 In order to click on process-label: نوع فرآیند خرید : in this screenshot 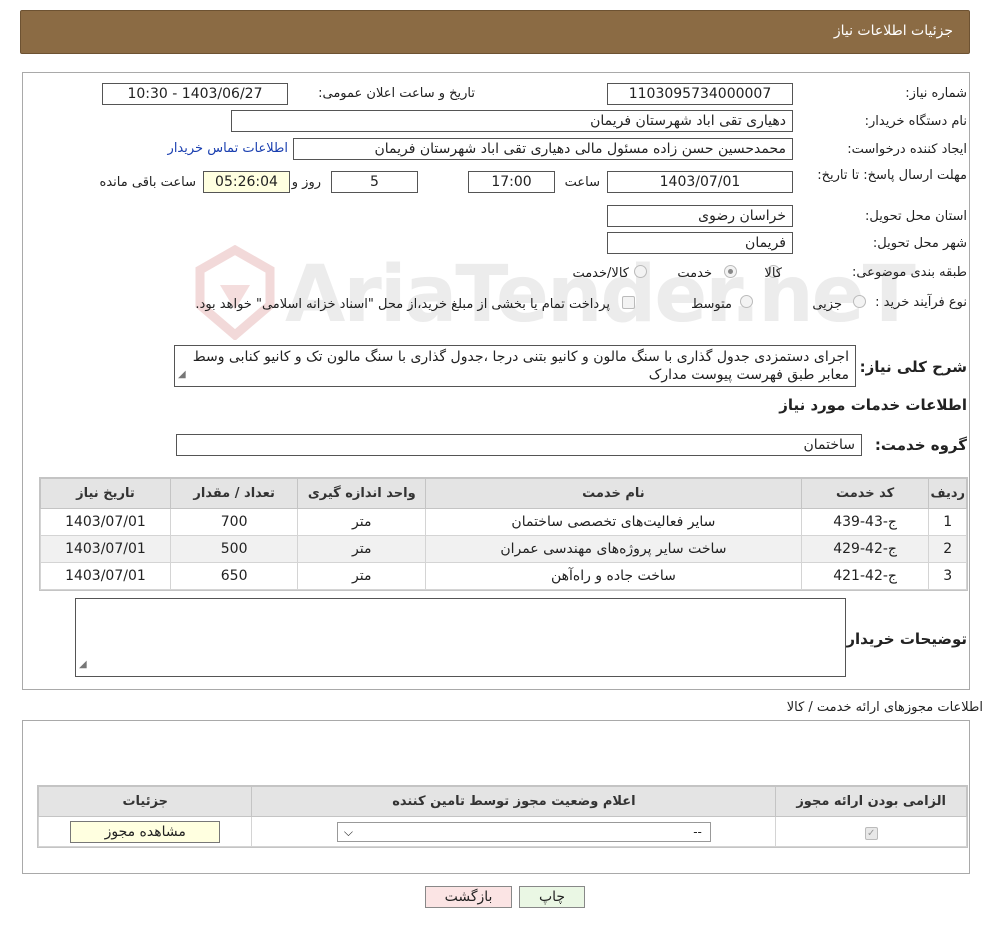, I will do `click(921, 302)`.